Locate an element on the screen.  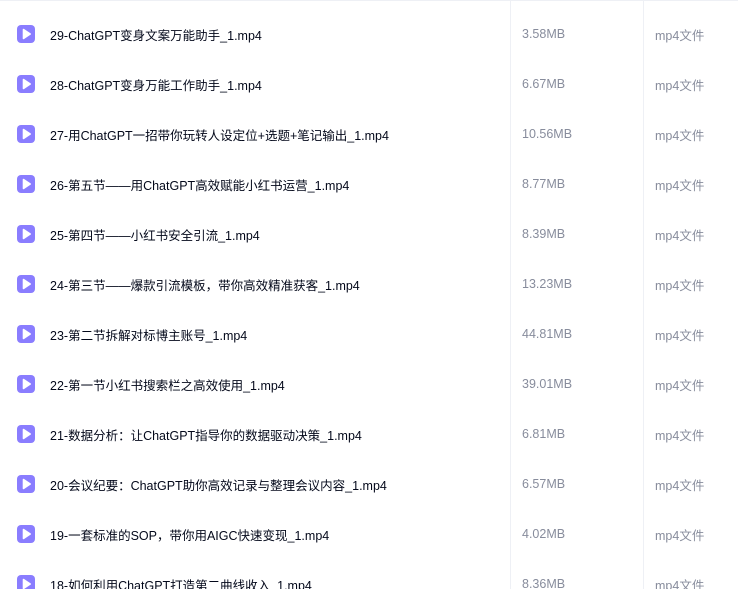
file-size: 13.23MB is located at coordinates (547, 284).